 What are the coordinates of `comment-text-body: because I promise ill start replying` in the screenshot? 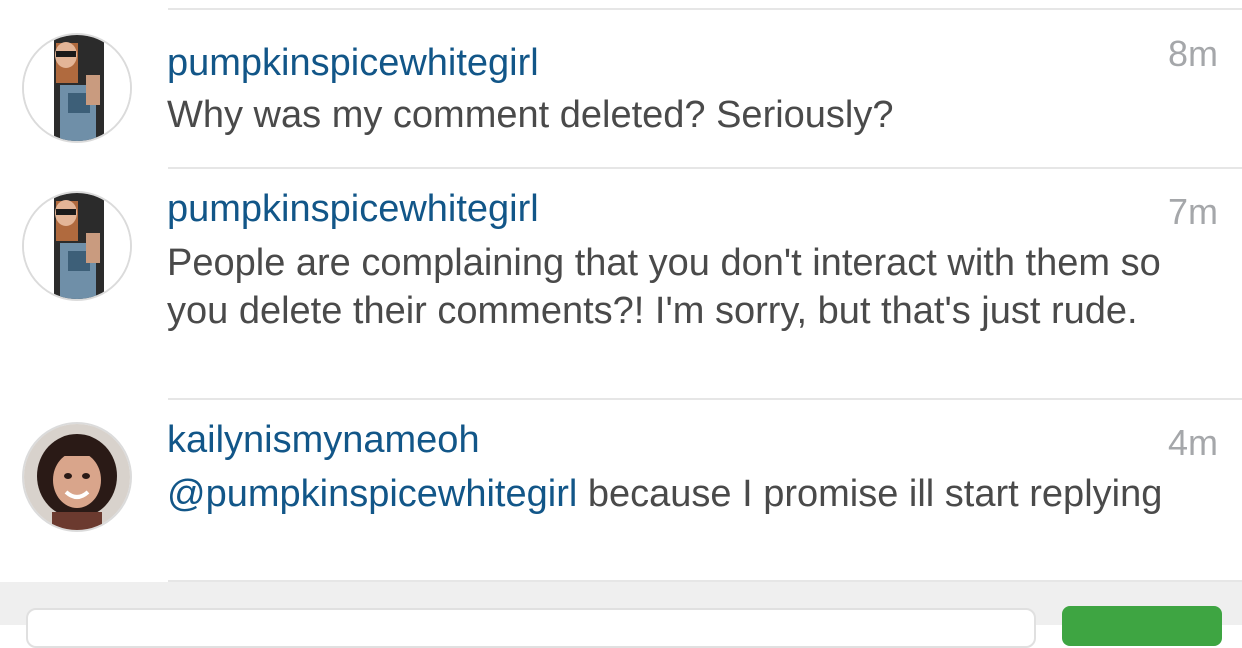 It's located at (870, 494).